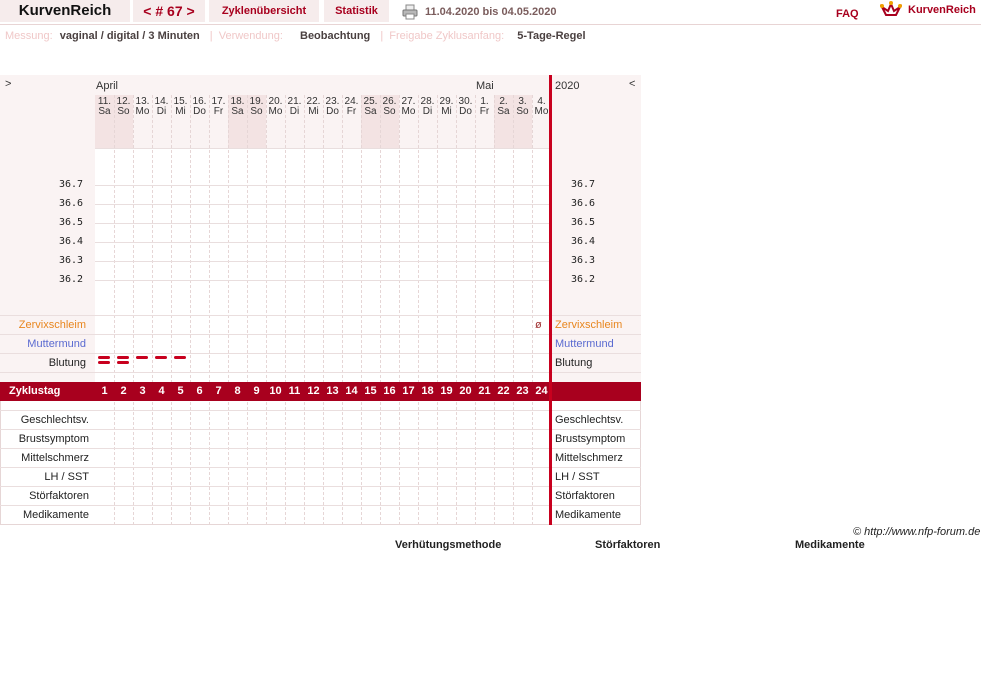 The height and width of the screenshot is (684, 981). I want to click on observation-row-label: Brustsymptom, so click(53, 439).